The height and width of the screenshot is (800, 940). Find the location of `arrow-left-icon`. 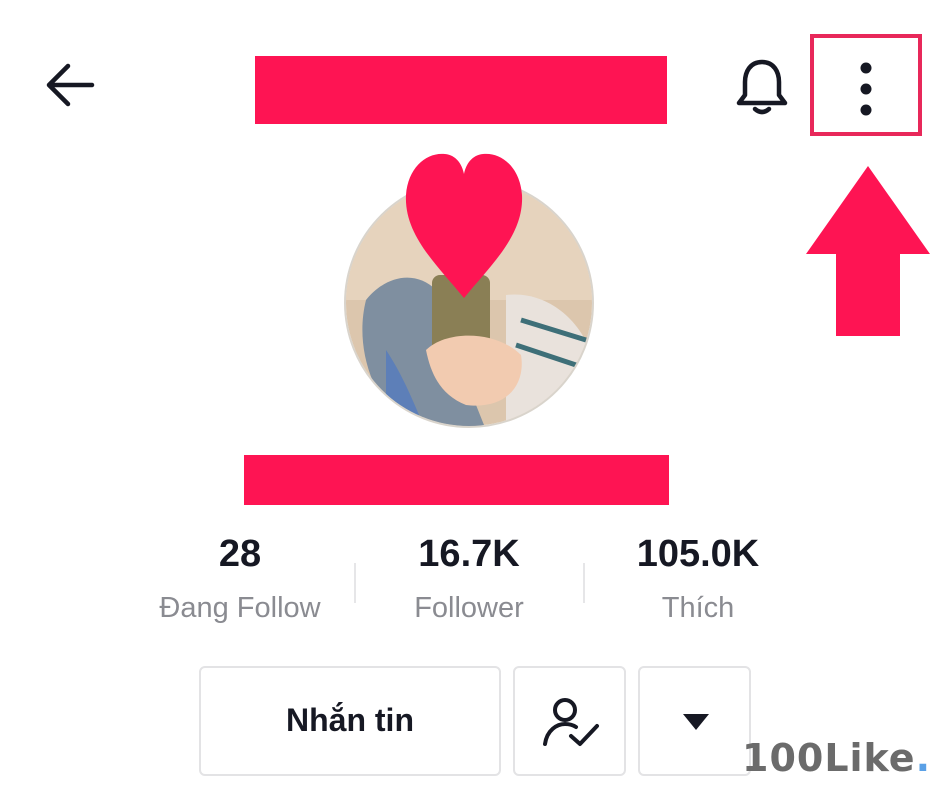

arrow-left-icon is located at coordinates (70, 85).